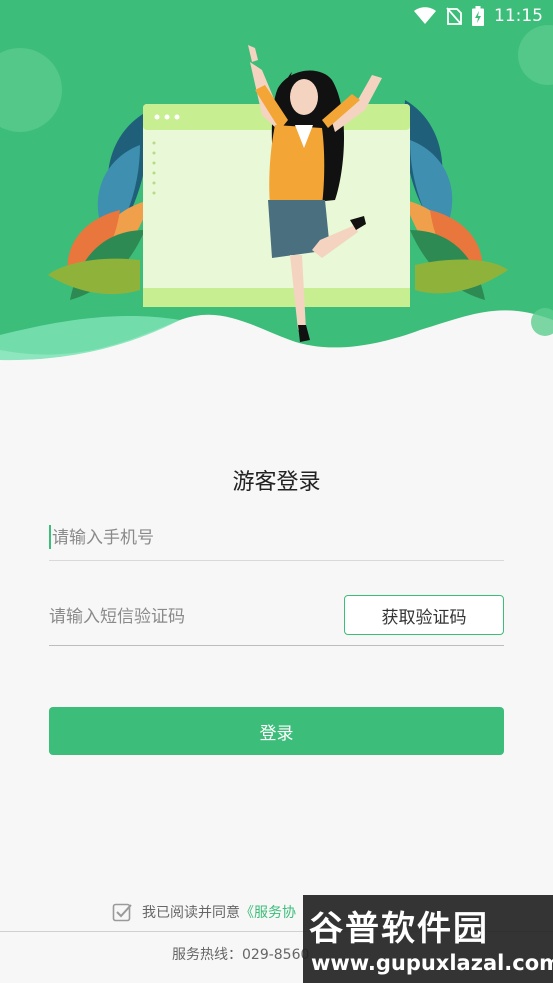 This screenshot has height=983, width=553. I want to click on wifi-icon, so click(425, 16).